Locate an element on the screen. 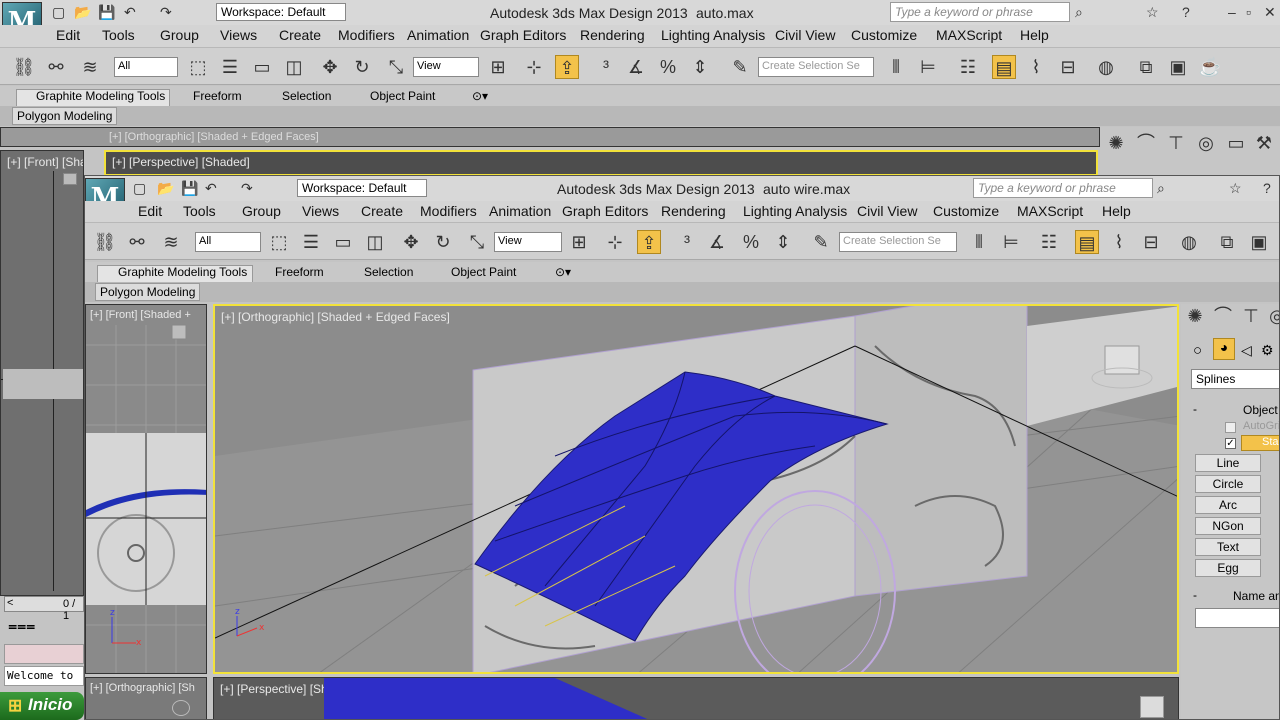  lights-category-icon: ◁ is located at coordinates (1246, 350).